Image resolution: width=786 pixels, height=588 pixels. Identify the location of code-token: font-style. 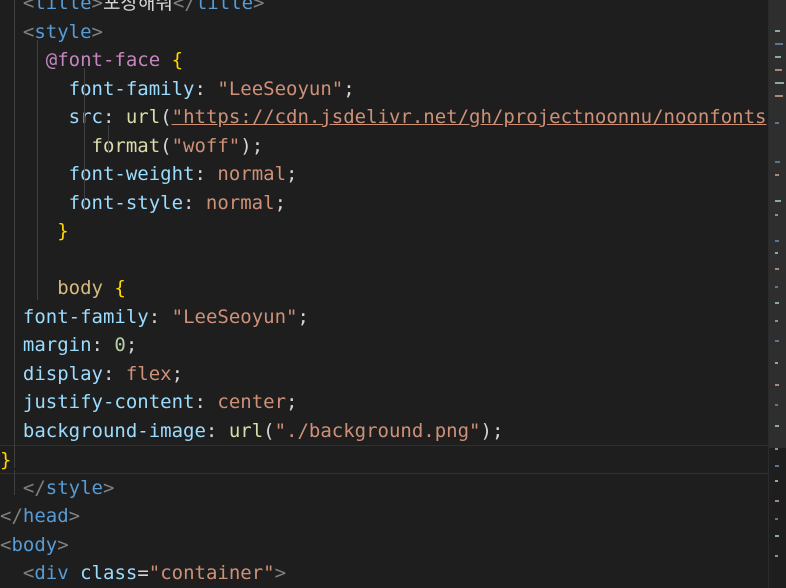
(126, 202).